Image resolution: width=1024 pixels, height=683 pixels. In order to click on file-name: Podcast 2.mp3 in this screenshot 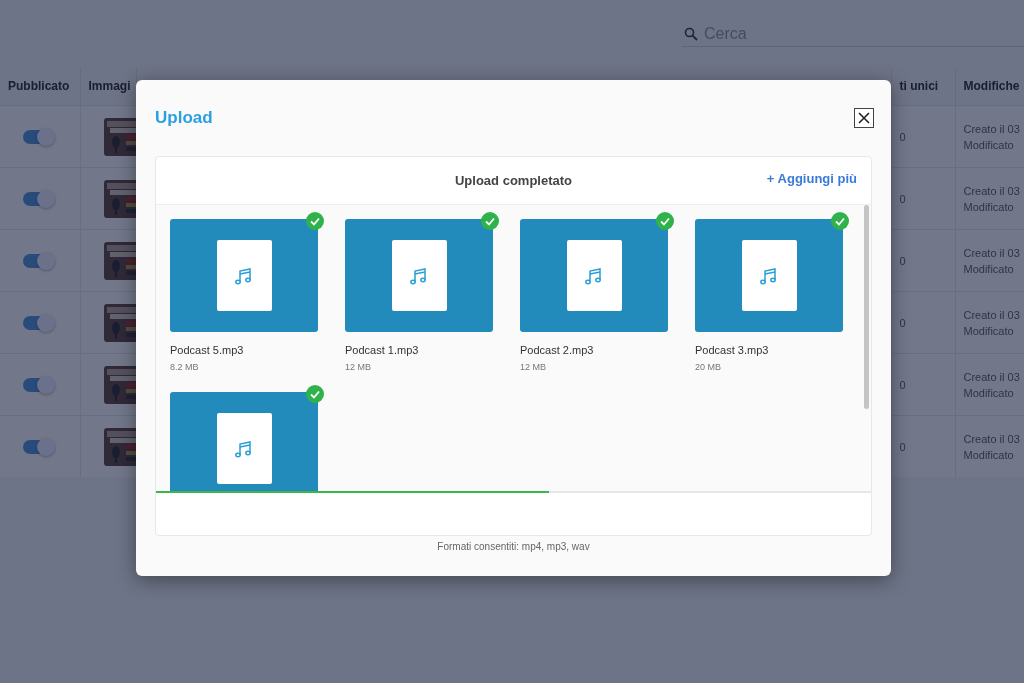, I will do `click(557, 350)`.